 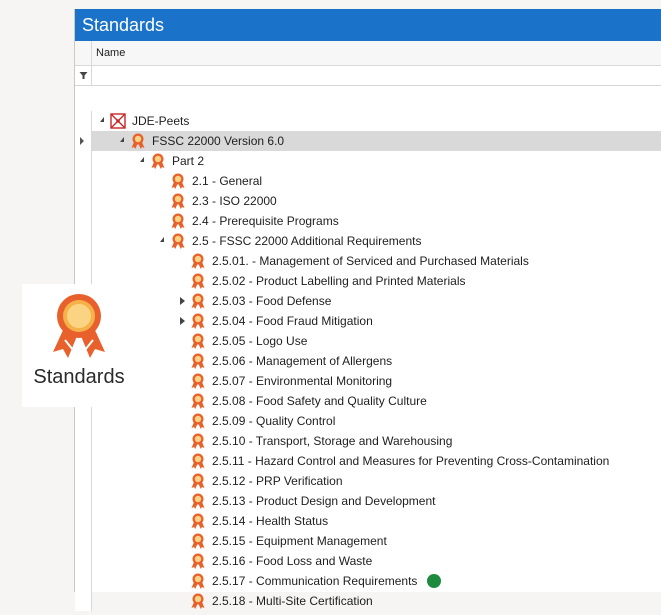 What do you see at coordinates (161, 121) in the screenshot?
I see `tree-row-label: JDE-Peets` at bounding box center [161, 121].